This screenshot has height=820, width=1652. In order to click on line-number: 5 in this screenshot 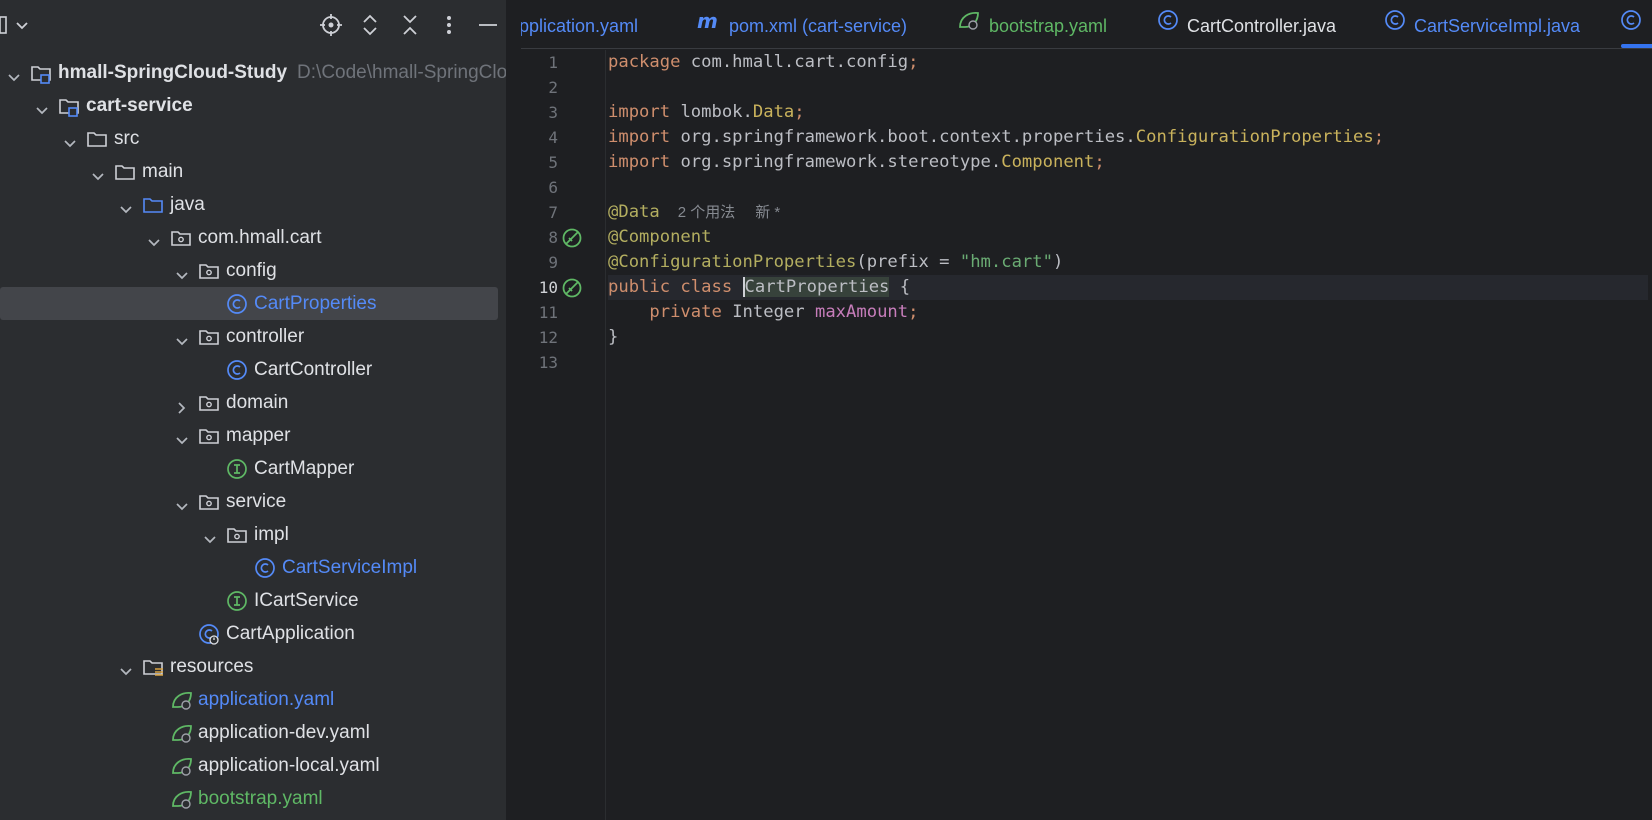, I will do `click(539, 162)`.